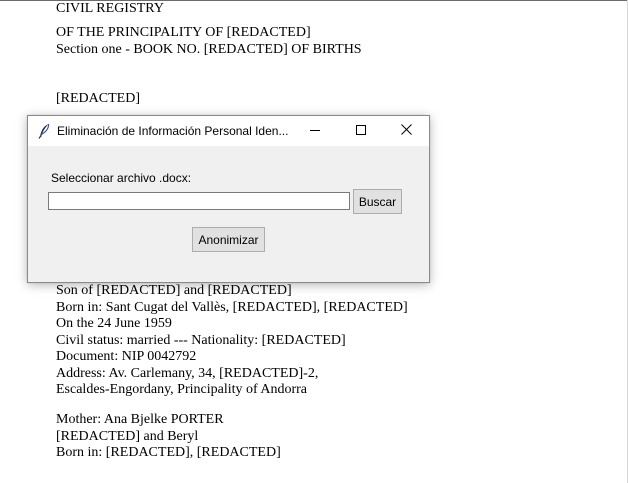  Describe the element at coordinates (183, 32) in the screenshot. I see `doc-line: OF THE PRINCIPALITY OF [REDACTED]` at that location.